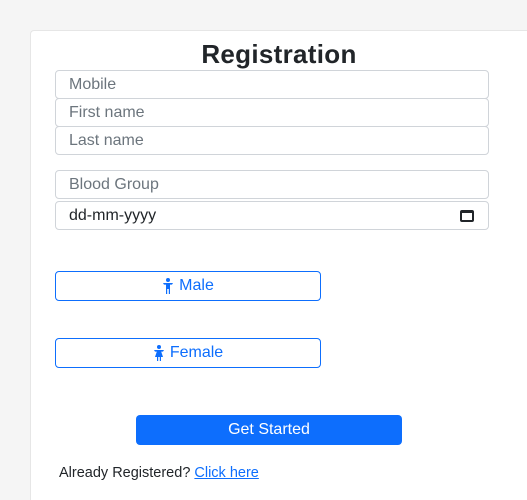 The image size is (527, 500). I want to click on last-name-input, so click(272, 140).